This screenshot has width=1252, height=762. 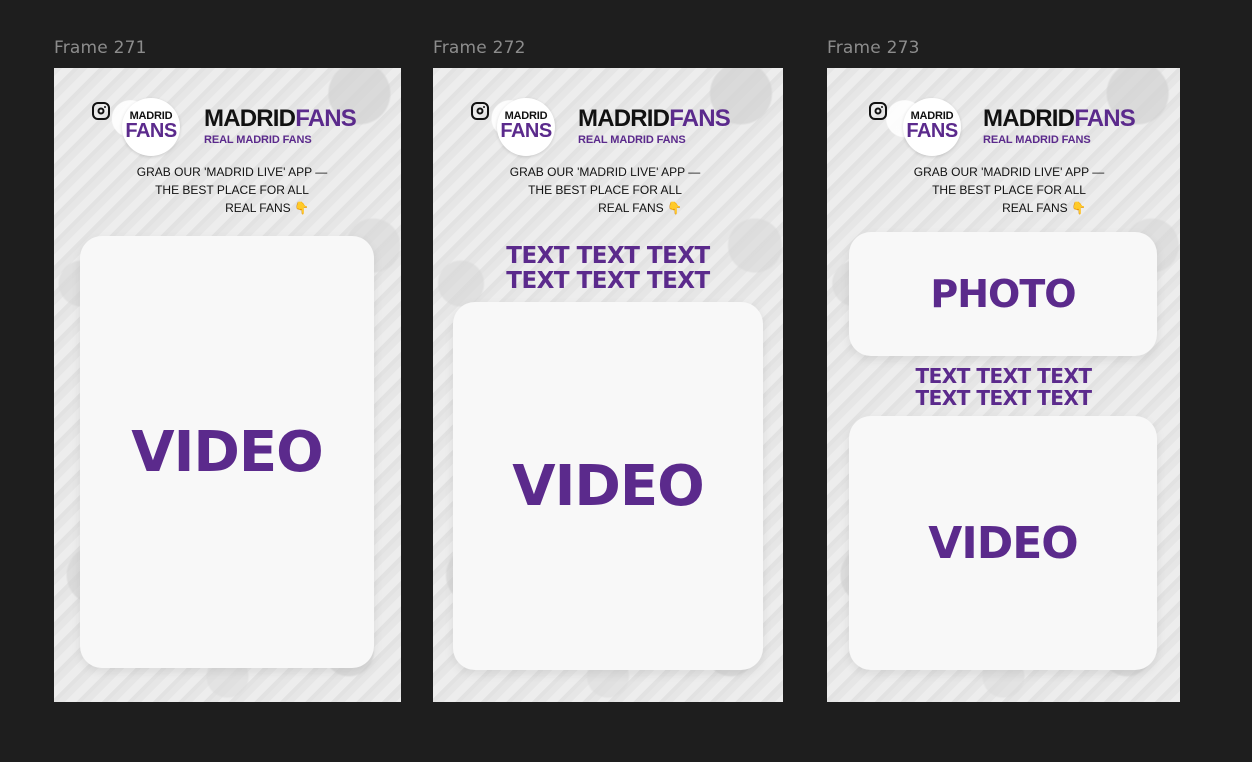 What do you see at coordinates (100, 48) in the screenshot?
I see `frame-label-271: Frame 271` at bounding box center [100, 48].